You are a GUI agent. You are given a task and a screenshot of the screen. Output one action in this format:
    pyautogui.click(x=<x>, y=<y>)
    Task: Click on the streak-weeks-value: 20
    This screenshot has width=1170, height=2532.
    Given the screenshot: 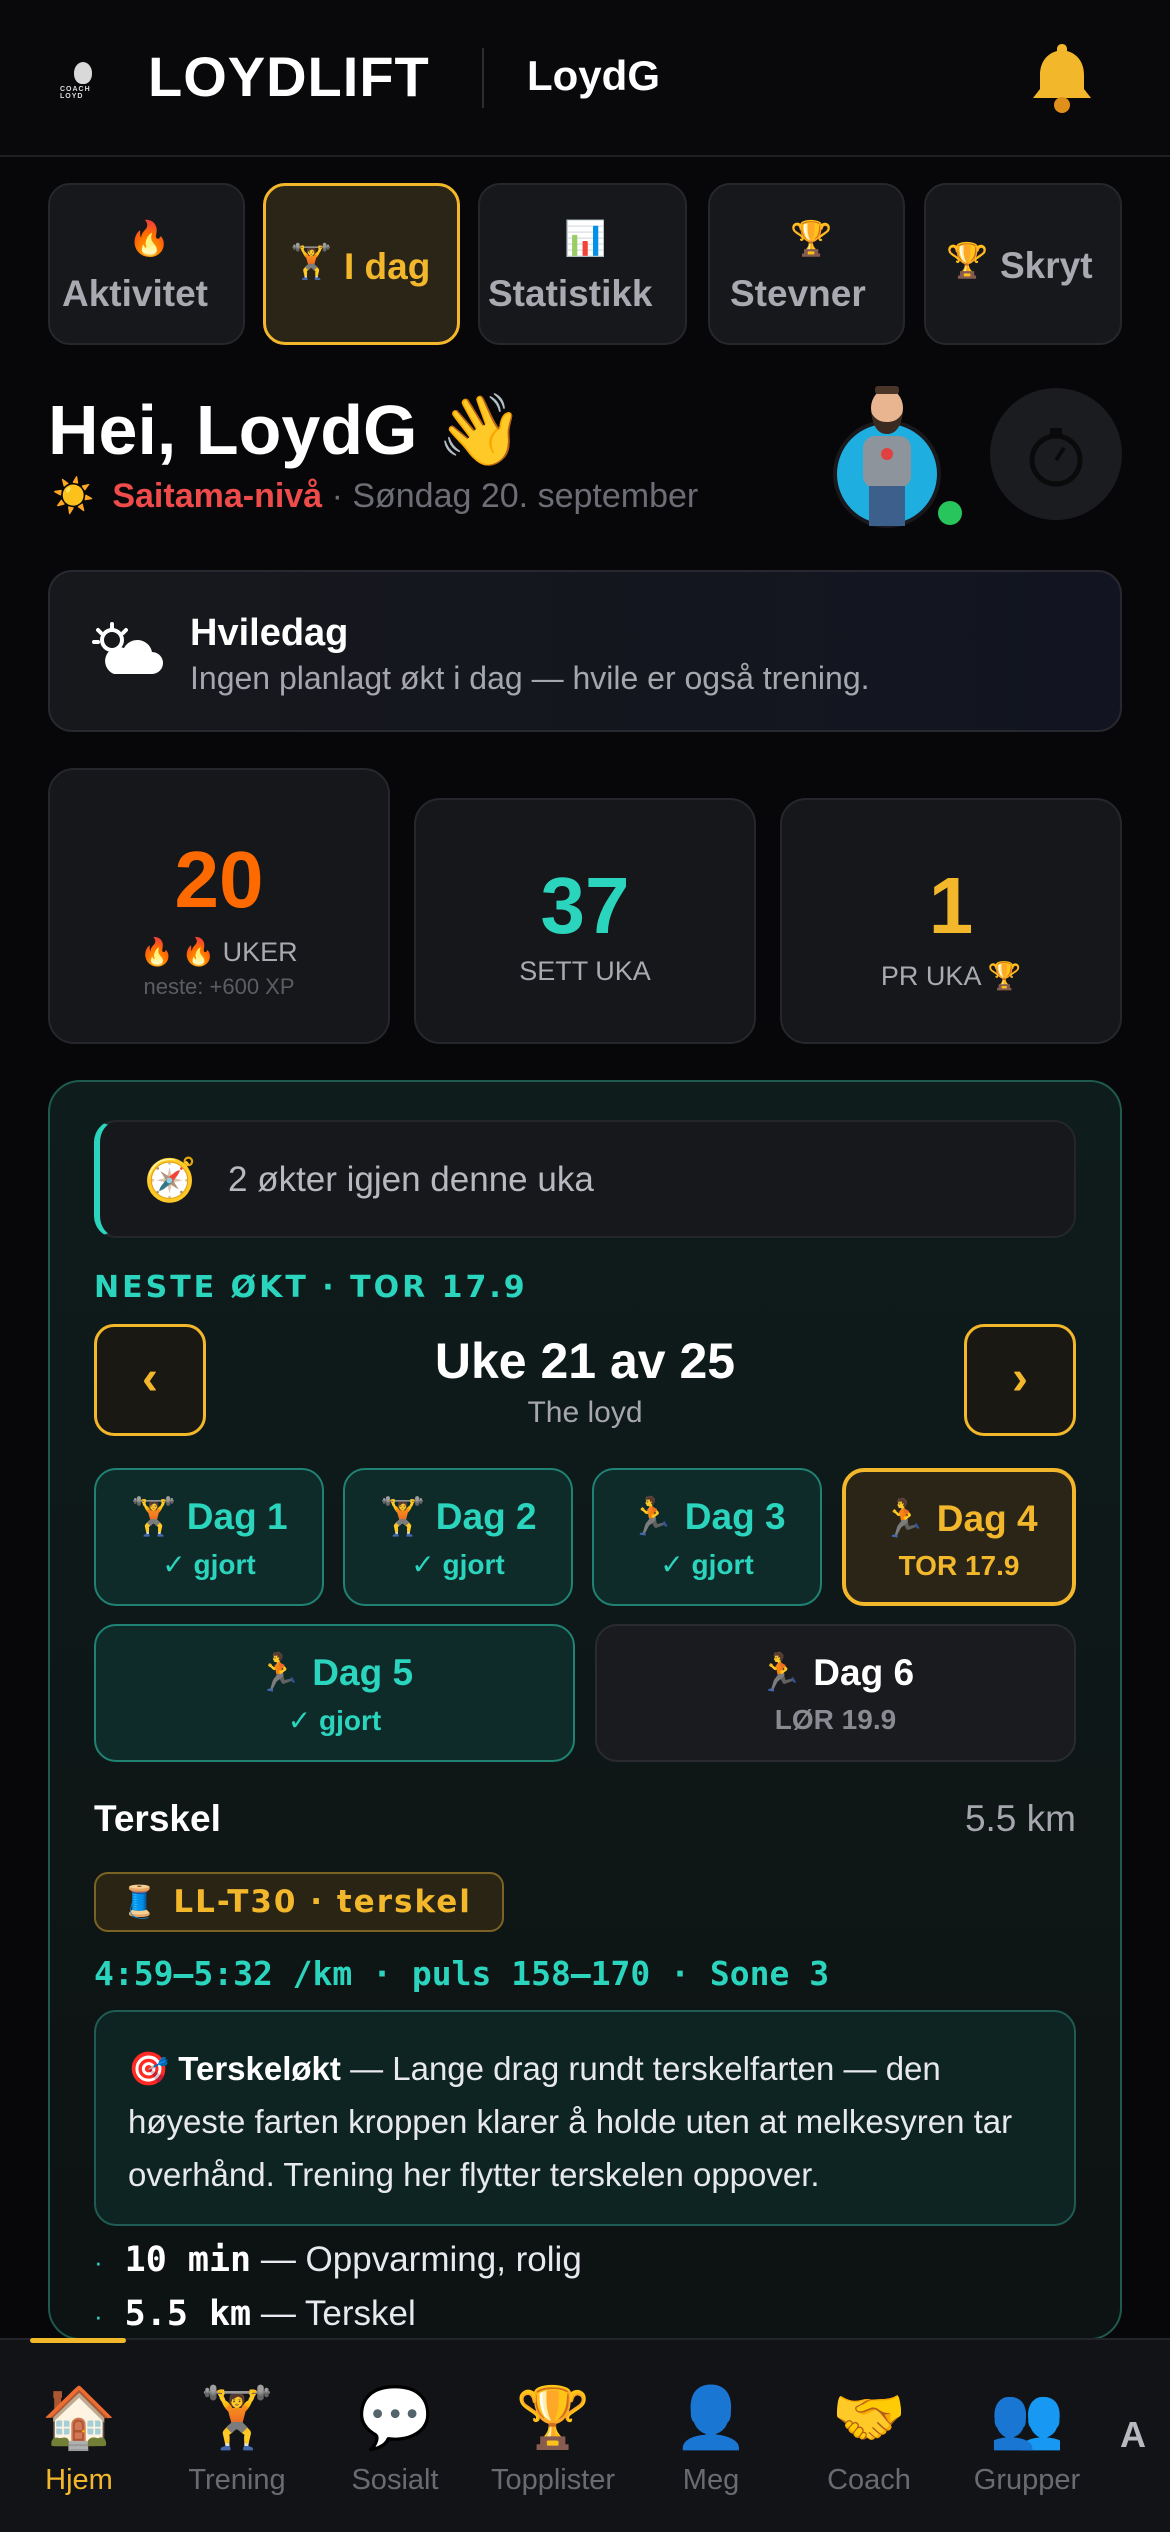 What is the action you would take?
    pyautogui.click(x=219, y=879)
    